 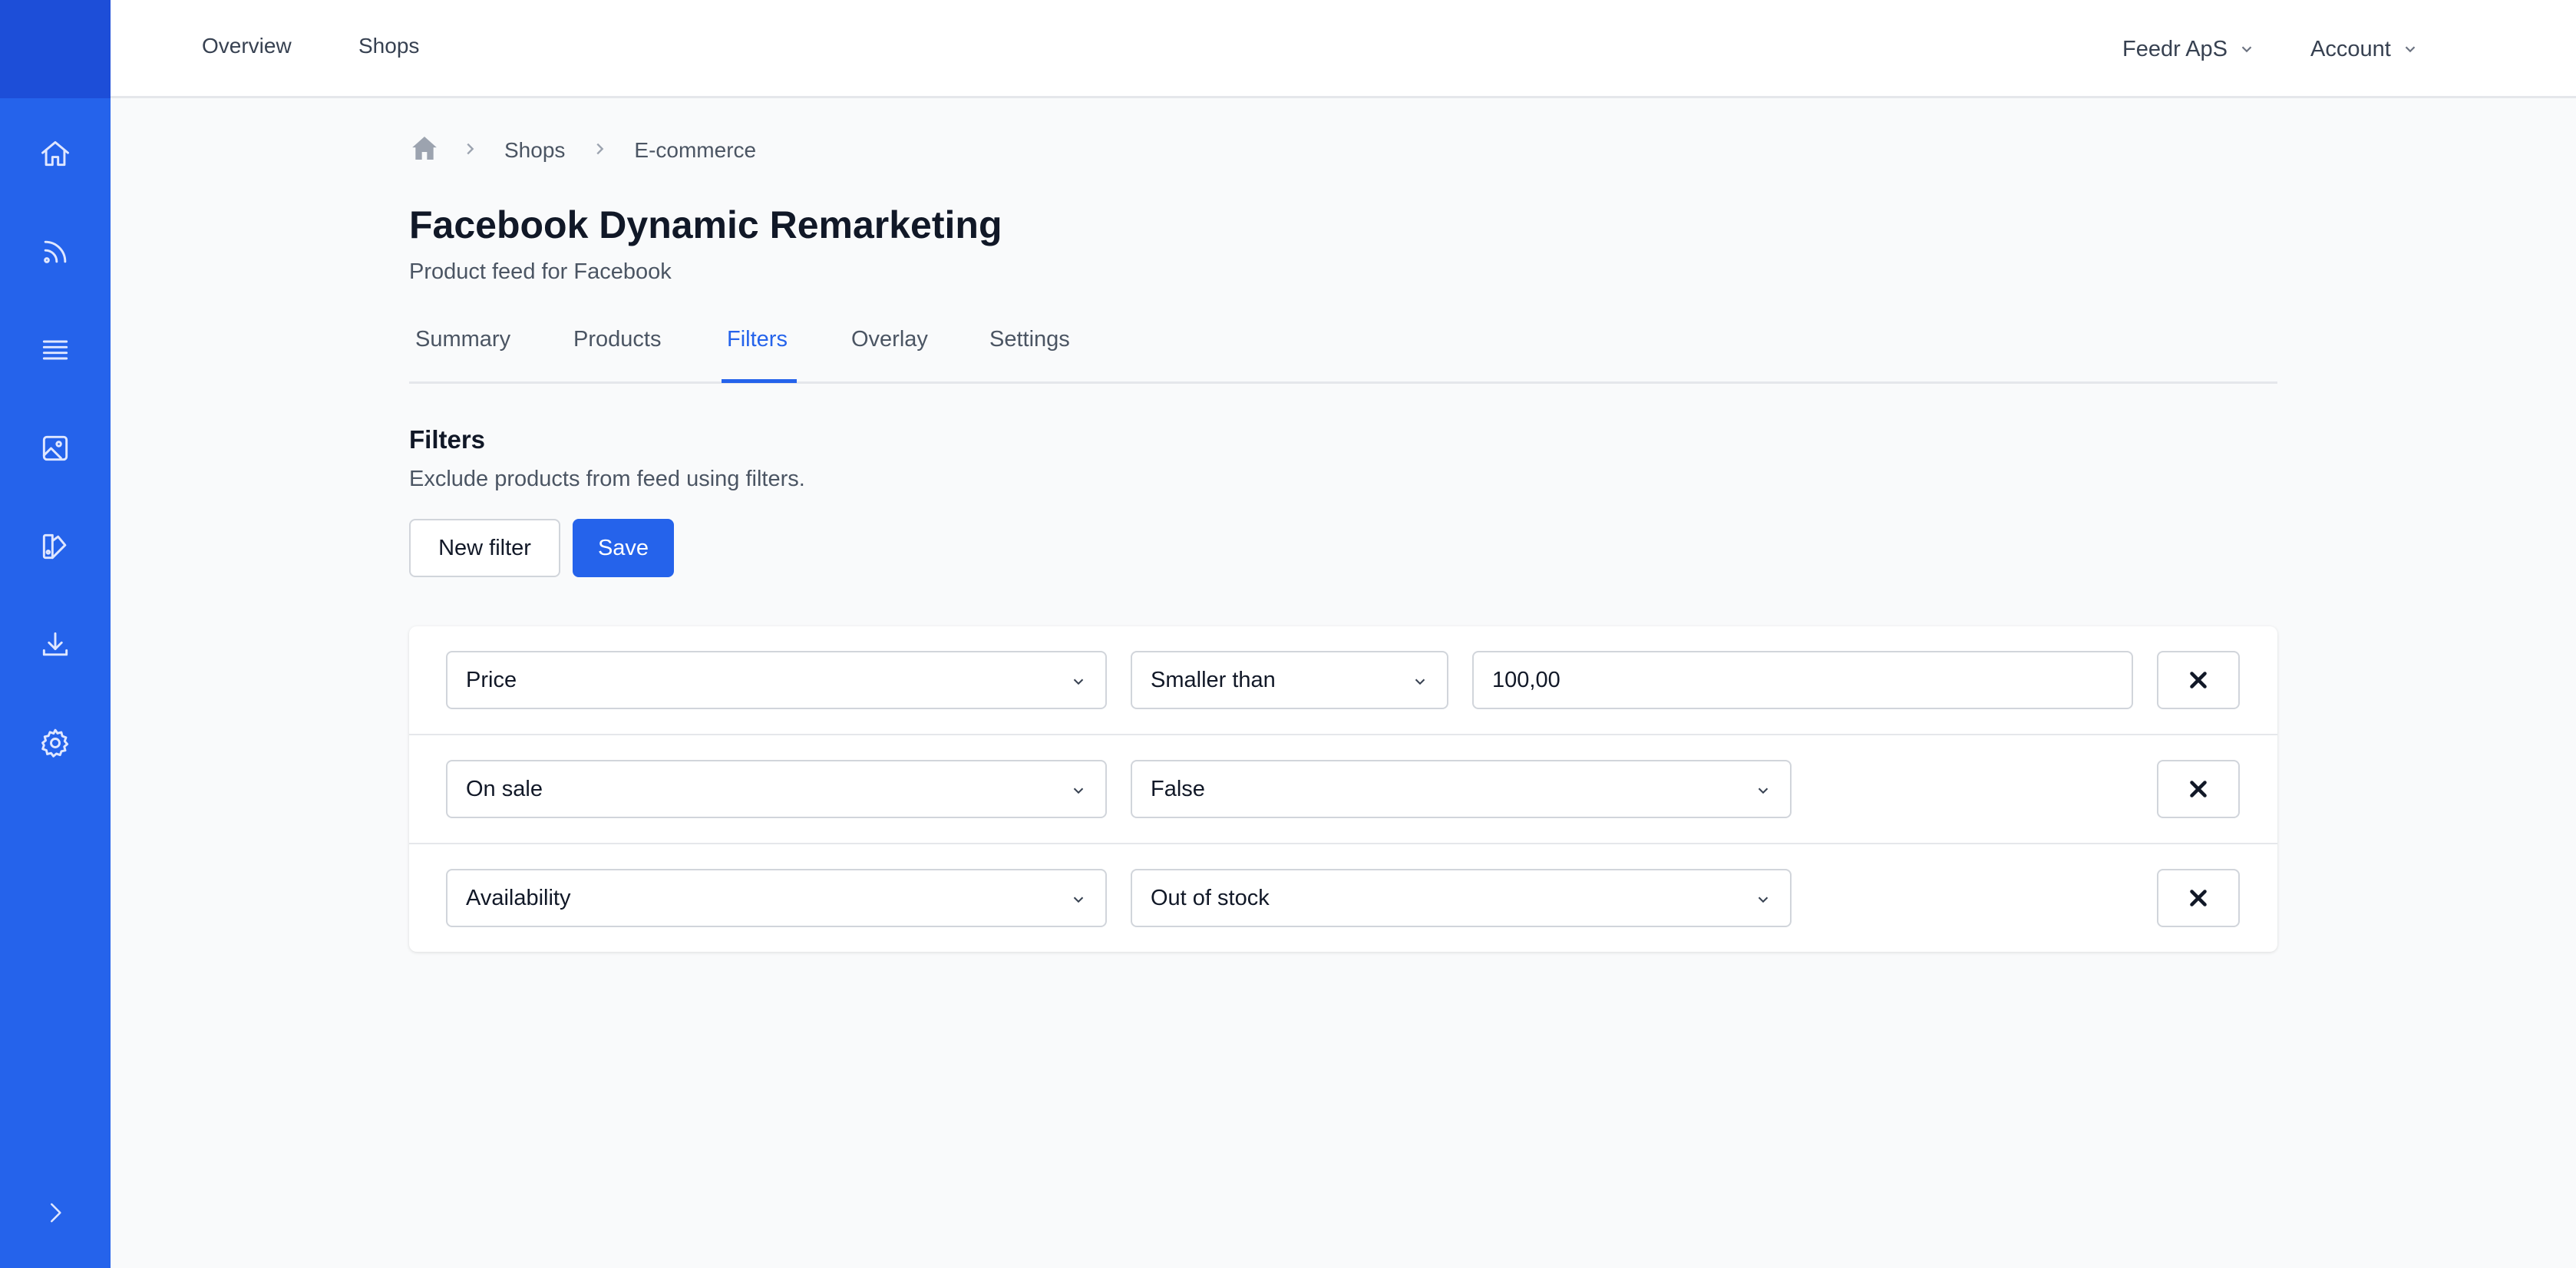 I want to click on tab-summary: Summary, so click(x=462, y=339).